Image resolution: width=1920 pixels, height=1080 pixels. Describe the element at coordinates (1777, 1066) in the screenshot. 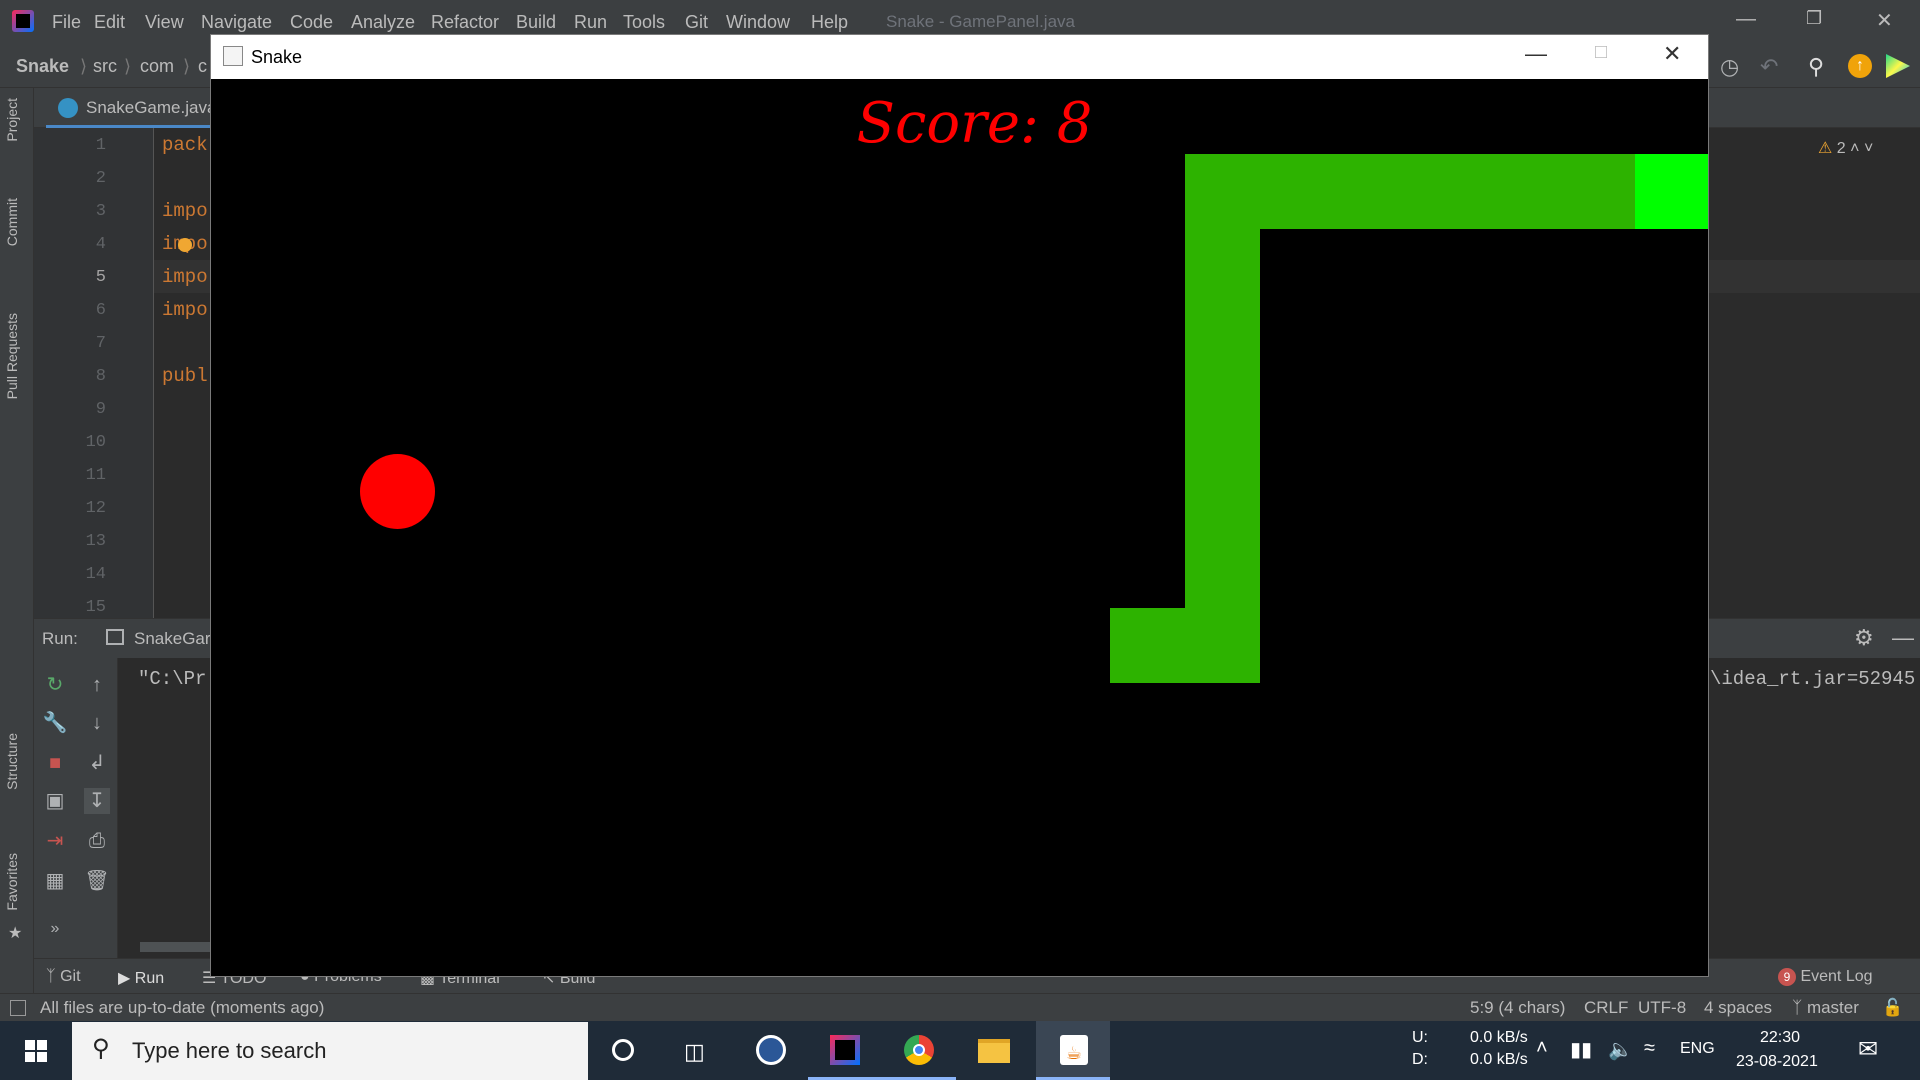

I see `clock-date: 23-08-2021` at that location.